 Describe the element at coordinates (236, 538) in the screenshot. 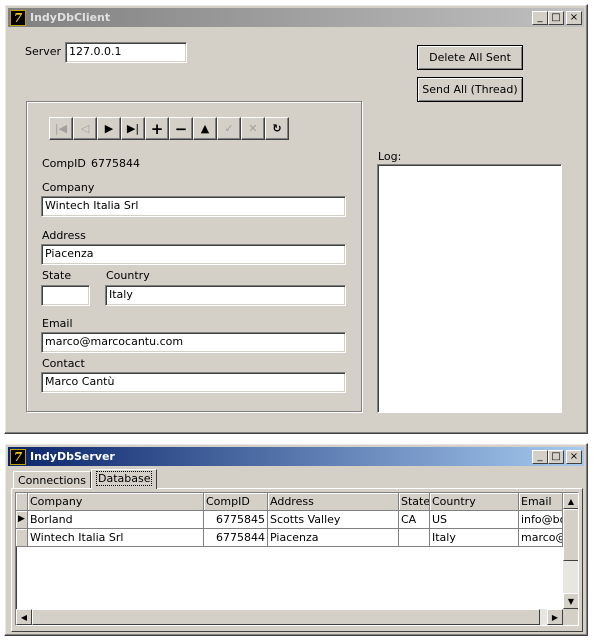

I see `table-row-cell-compid: 6775844` at that location.